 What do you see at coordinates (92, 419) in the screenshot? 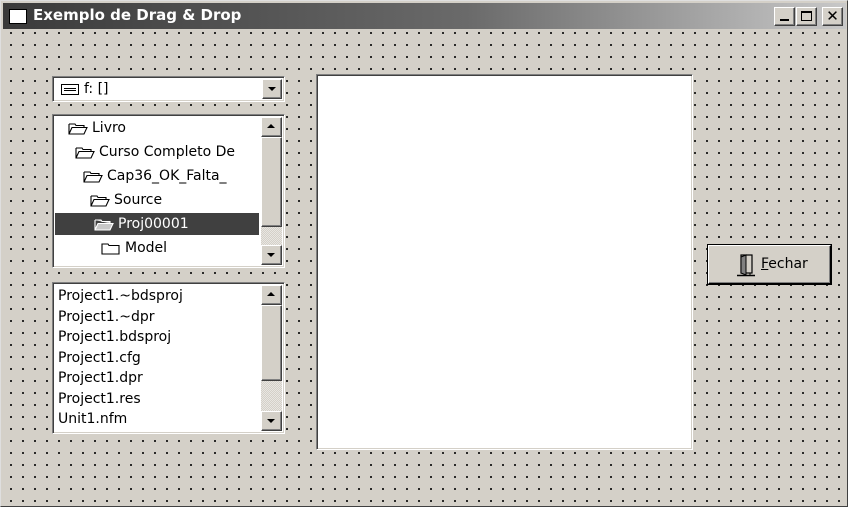
I see `file-item: Unit1.nfm` at bounding box center [92, 419].